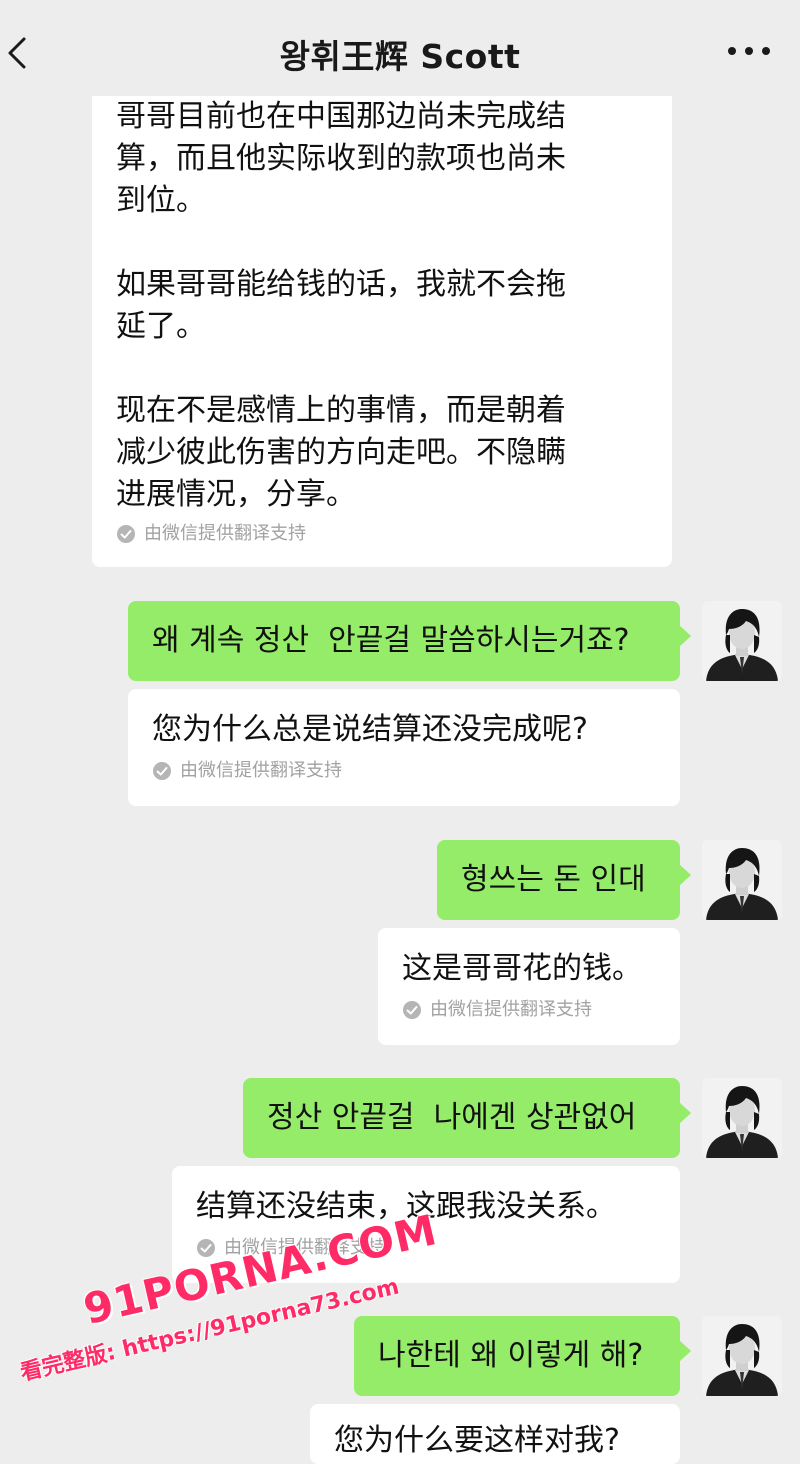  I want to click on sent-message-bubble: 정산 안끝걸 나에겐 상관없어, so click(467, 1118).